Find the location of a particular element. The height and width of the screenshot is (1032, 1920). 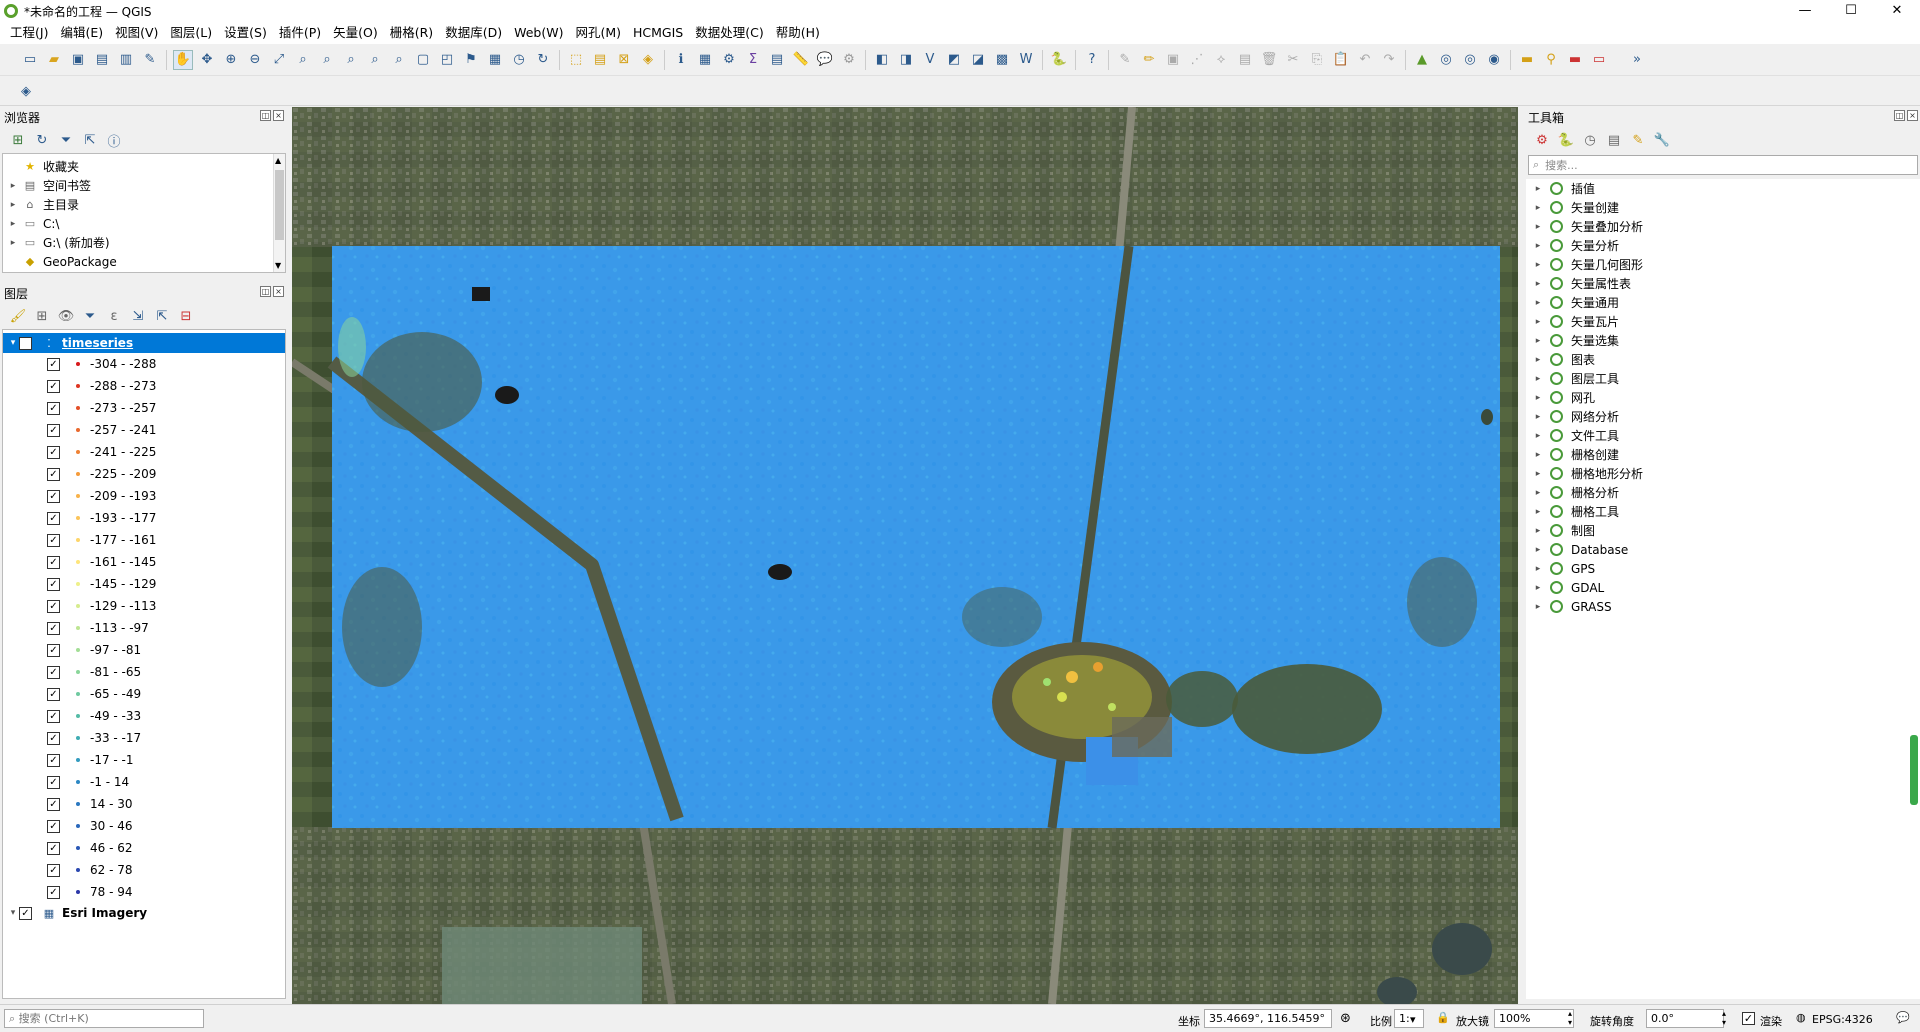

new-map-view-icon: ▢ is located at coordinates (423, 60).